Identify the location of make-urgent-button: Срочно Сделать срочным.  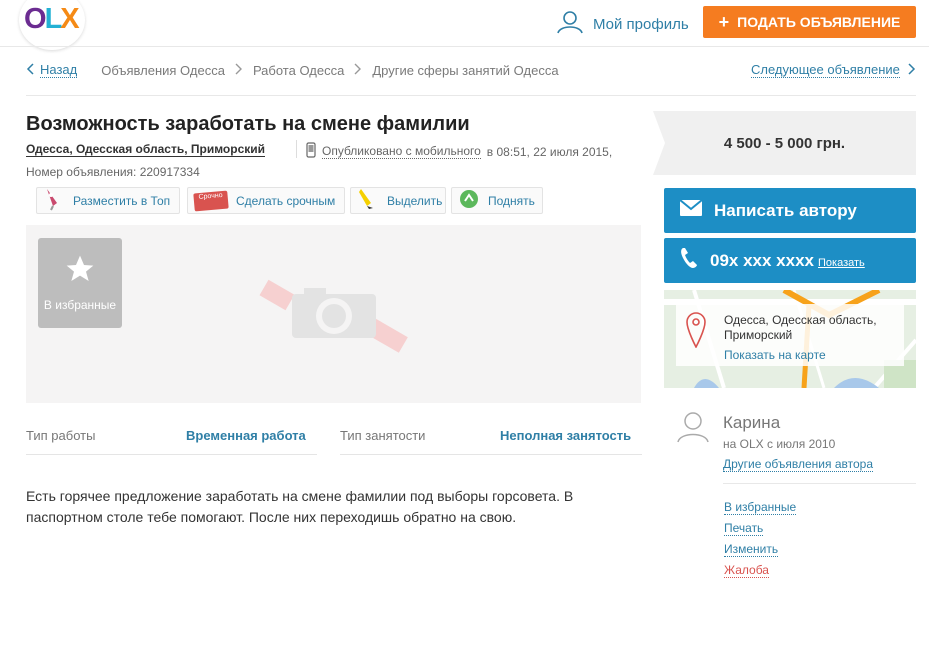
(266, 200).